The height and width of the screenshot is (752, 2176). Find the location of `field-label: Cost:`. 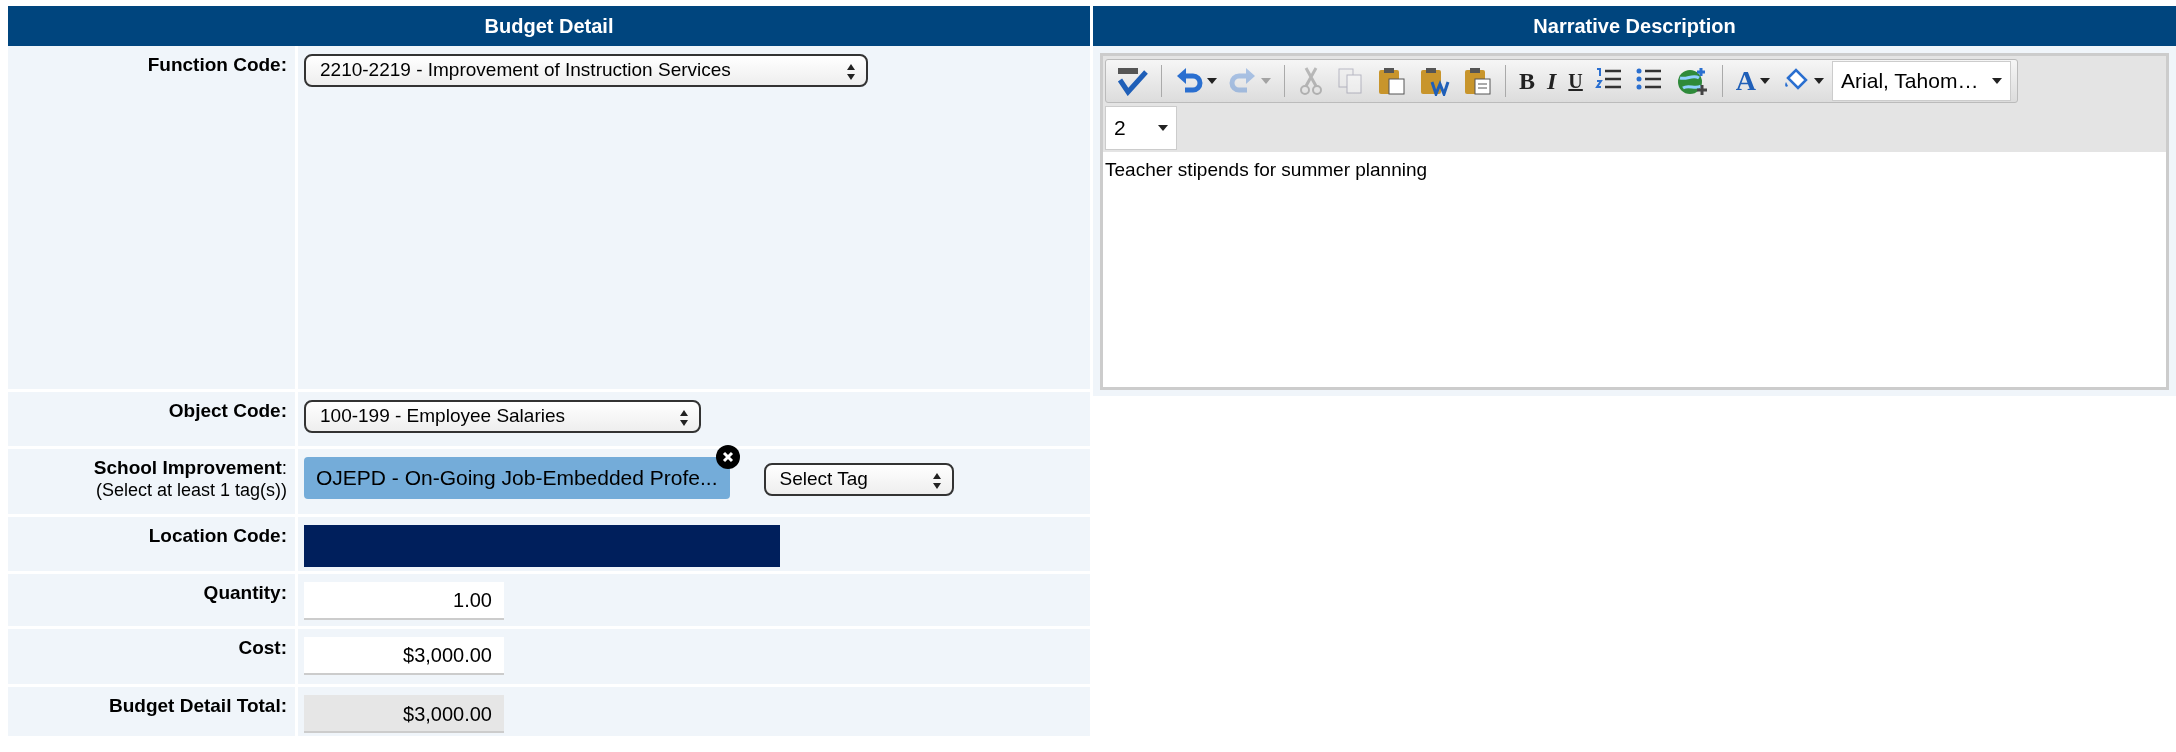

field-label: Cost: is located at coordinates (153, 656).